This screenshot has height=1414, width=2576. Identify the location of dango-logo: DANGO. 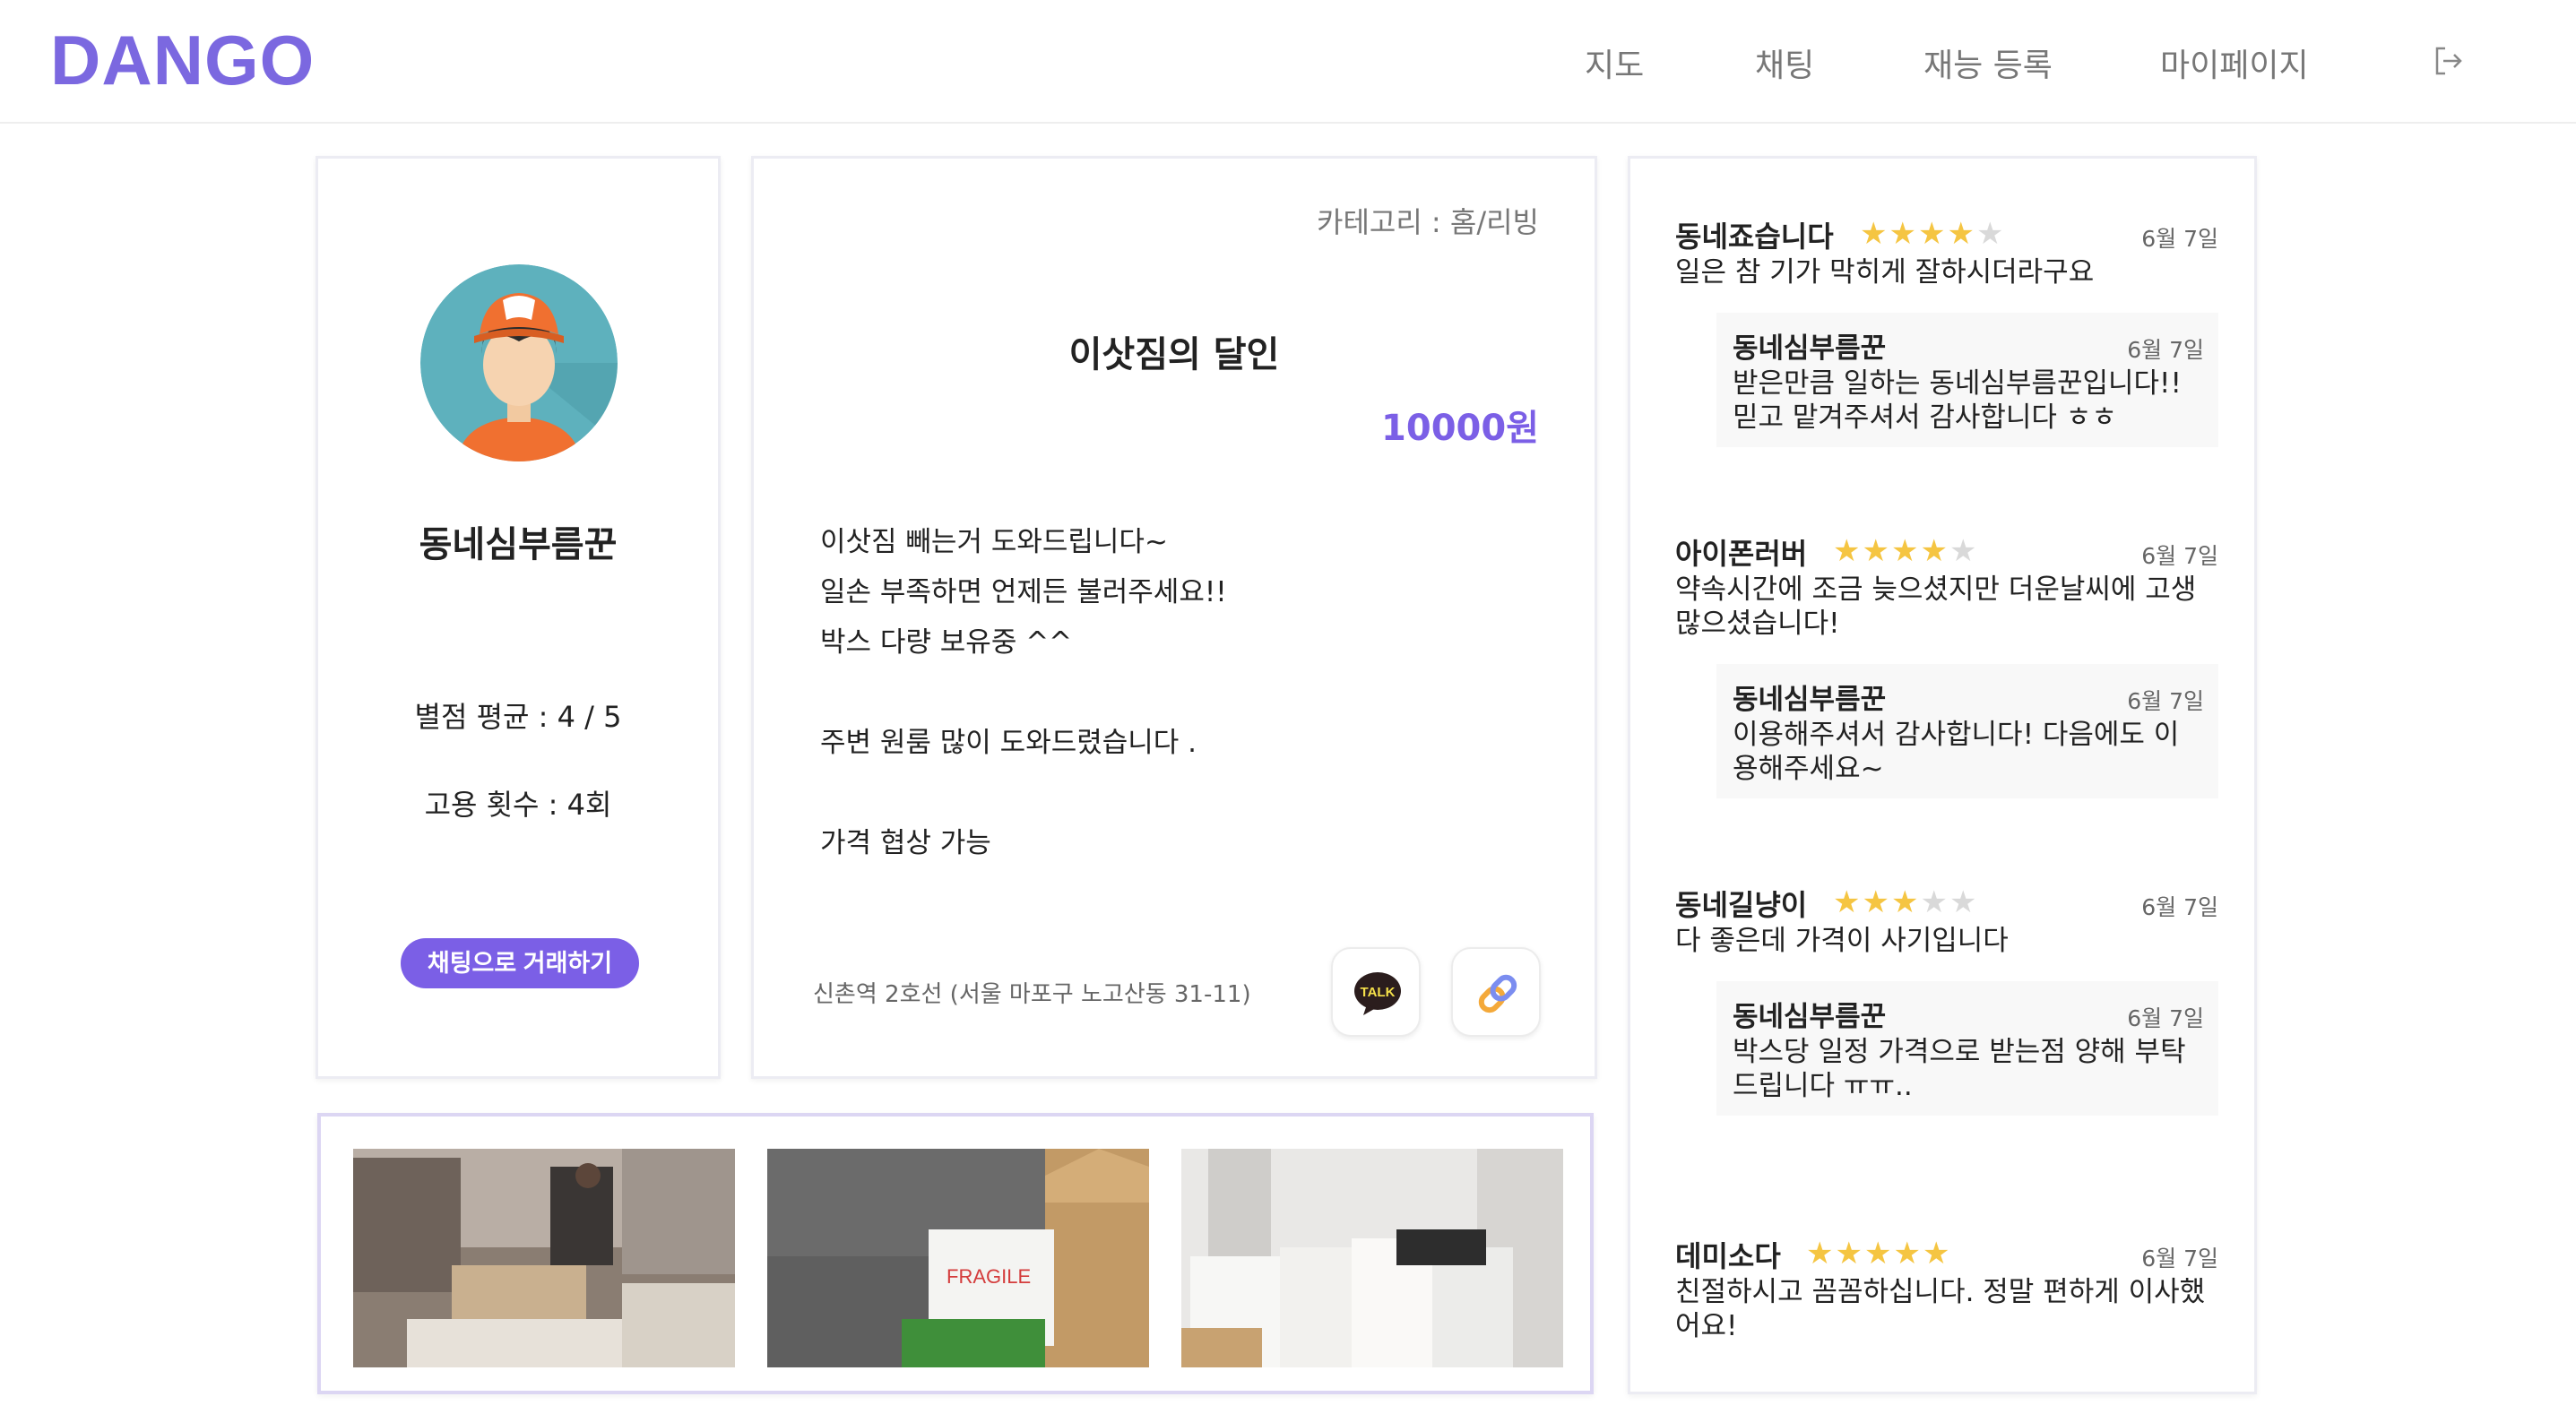
(182, 60).